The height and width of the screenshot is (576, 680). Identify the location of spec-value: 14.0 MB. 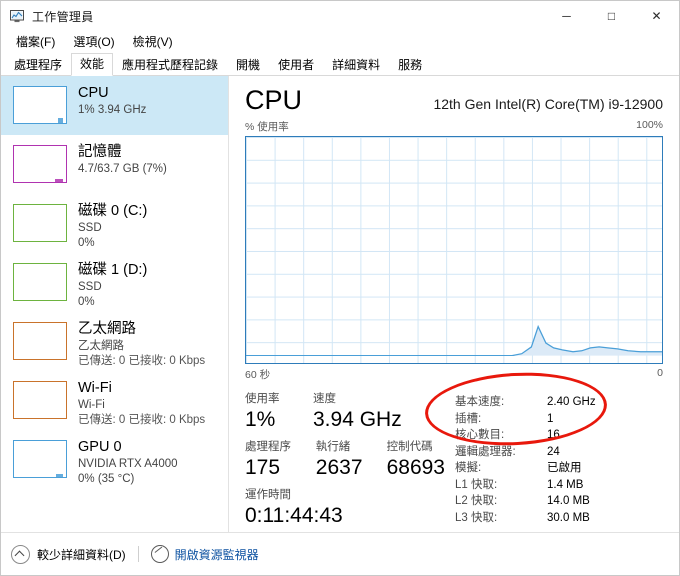
(568, 501).